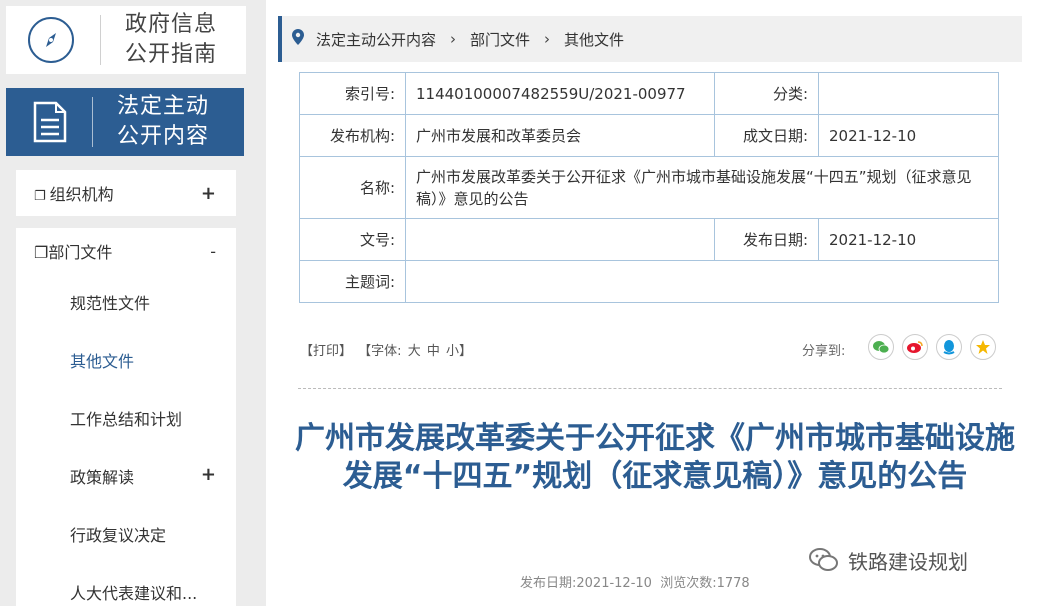 The image size is (1044, 606). I want to click on location-pin-icon, so click(298, 39).